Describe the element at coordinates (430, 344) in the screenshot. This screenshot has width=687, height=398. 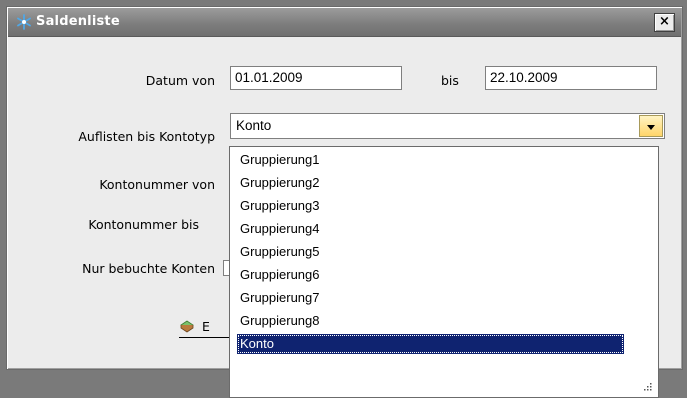
I see `list-item-selected: Konto` at that location.